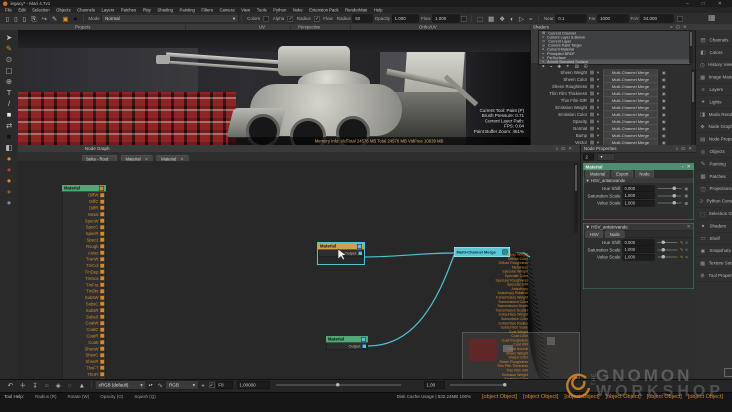 Image resolution: width=732 pixels, height=412 pixels. I want to click on palette-tab: ▤ Node Properties, so click(714, 139).